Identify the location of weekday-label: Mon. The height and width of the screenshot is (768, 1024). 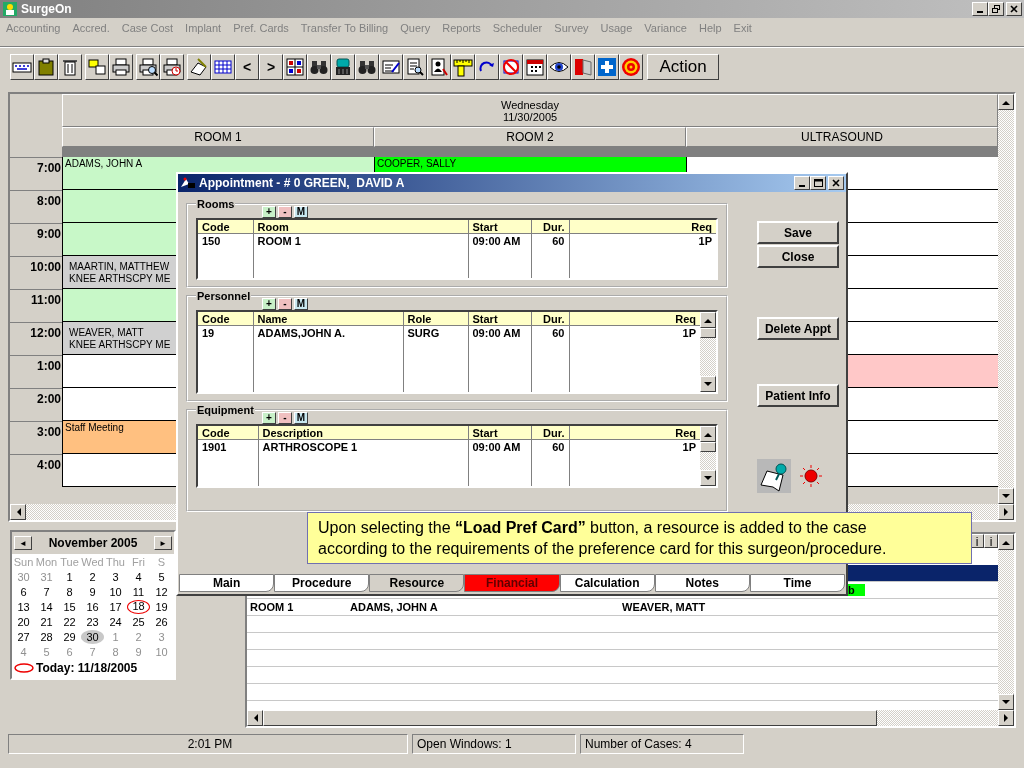
(46, 561).